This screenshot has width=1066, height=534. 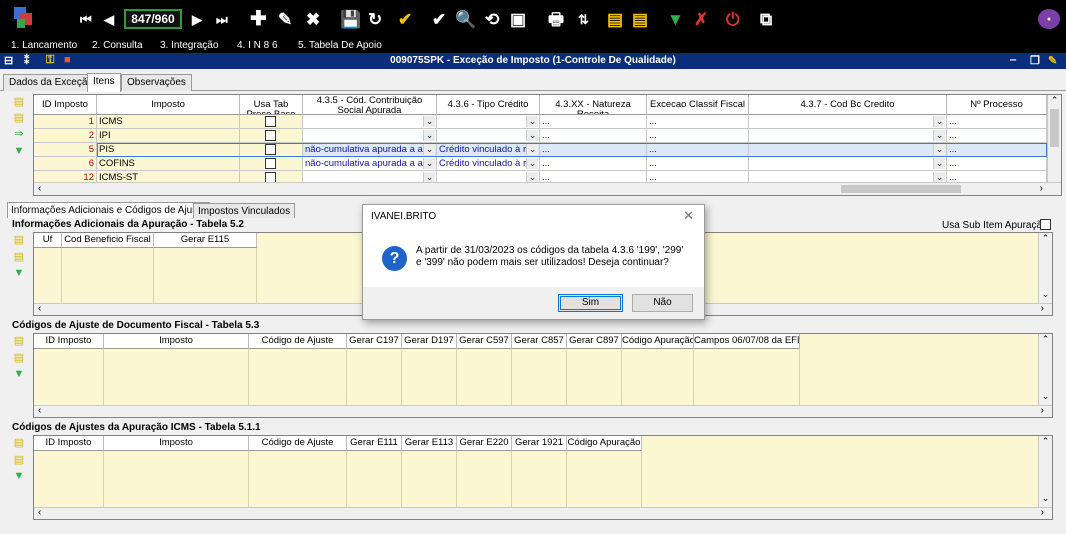 I want to click on no-button: Não, so click(x=662, y=303).